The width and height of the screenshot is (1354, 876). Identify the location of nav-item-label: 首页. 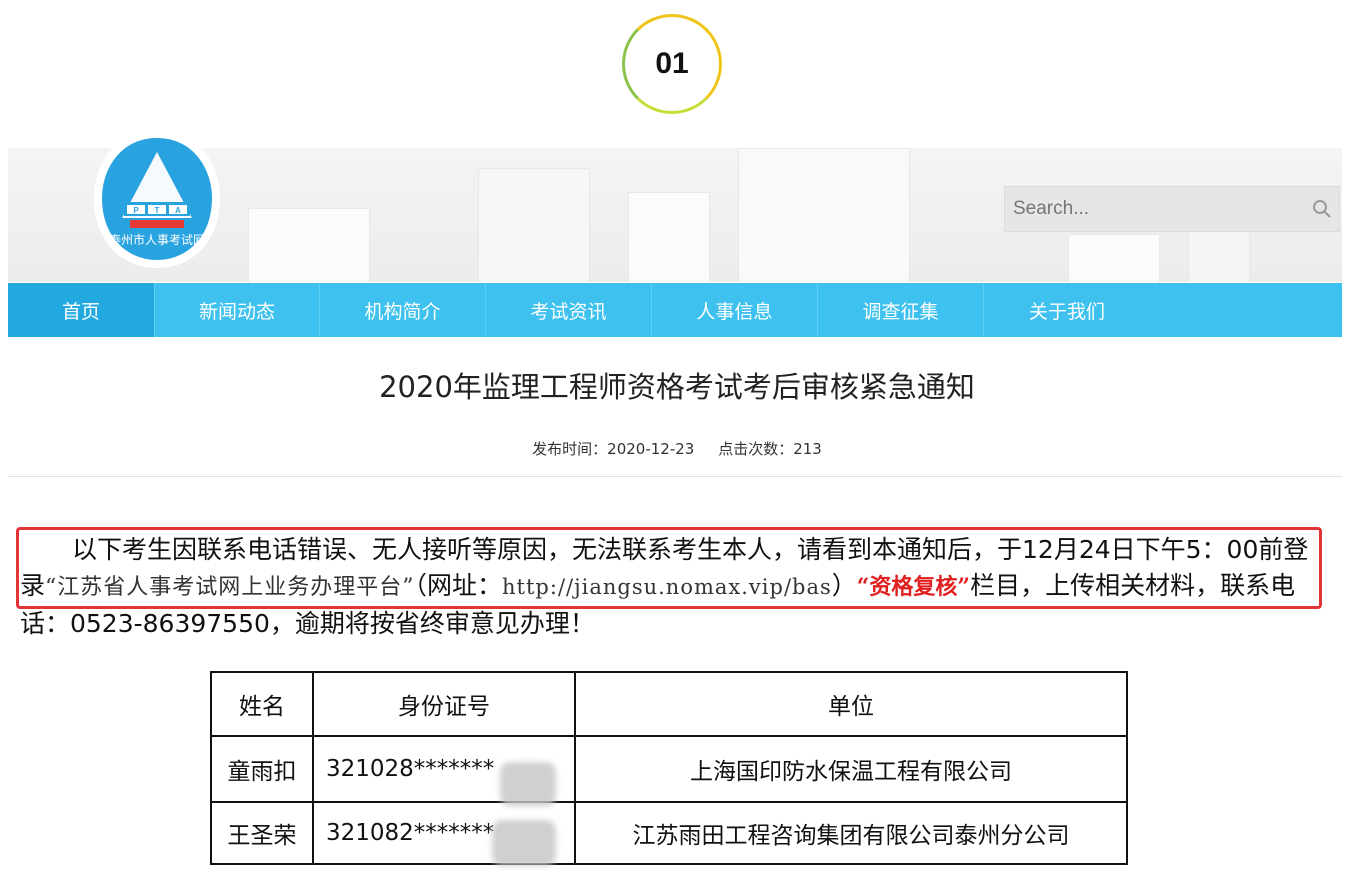
(80, 311).